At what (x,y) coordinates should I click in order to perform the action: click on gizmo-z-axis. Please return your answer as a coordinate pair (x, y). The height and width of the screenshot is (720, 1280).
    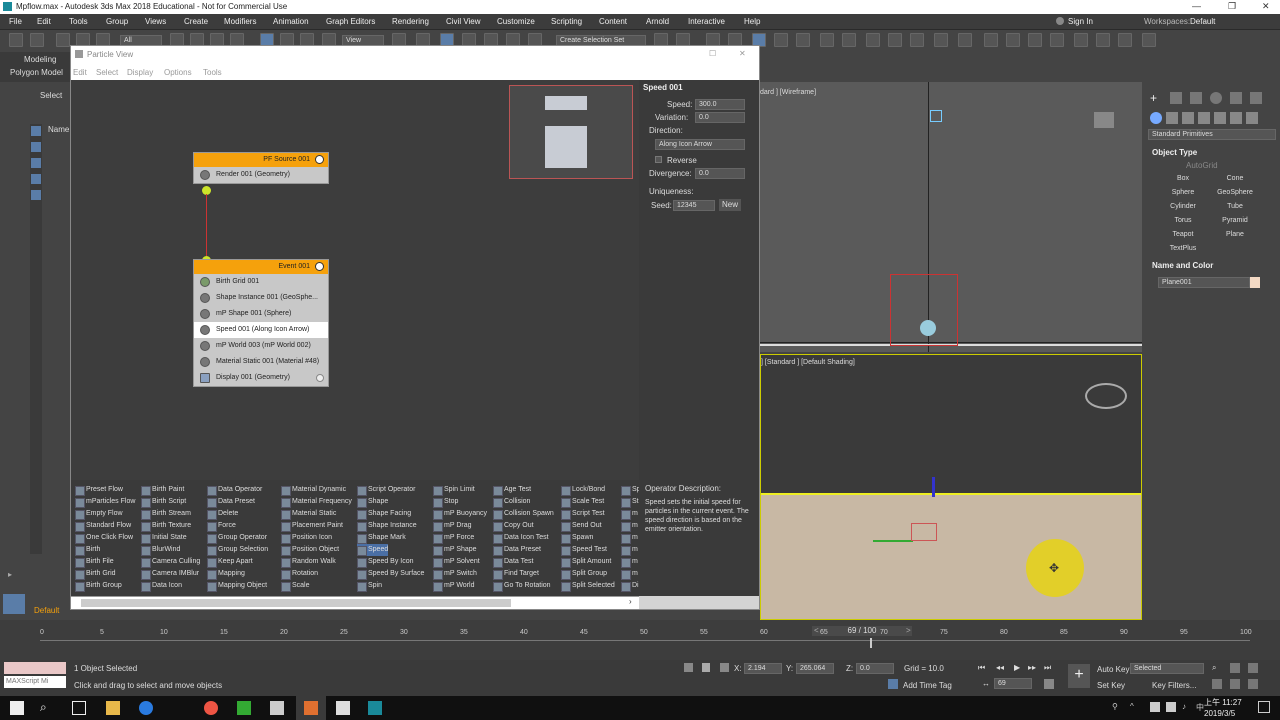
    Looking at the image, I should click on (933, 487).